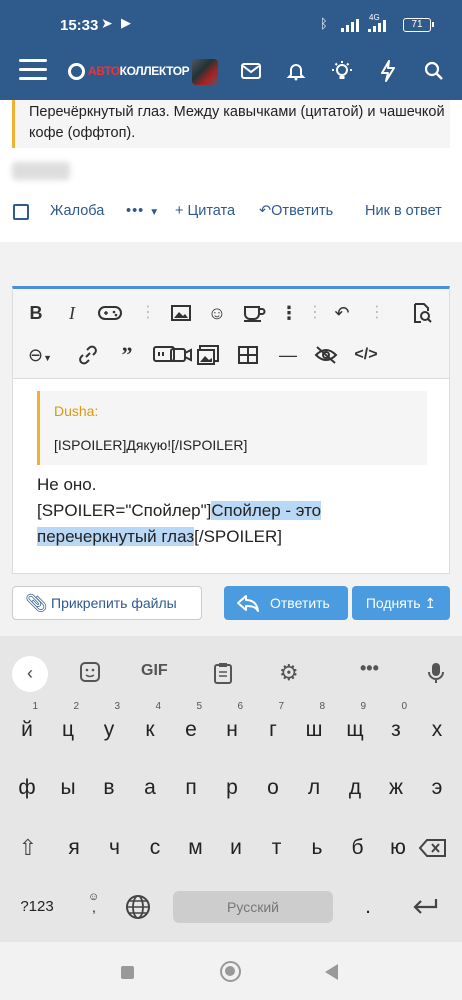 Image resolution: width=462 pixels, height=1000 pixels. Describe the element at coordinates (154, 71) in the screenshot. I see `logo-text-white: КОЛЛЕКТОР` at that location.